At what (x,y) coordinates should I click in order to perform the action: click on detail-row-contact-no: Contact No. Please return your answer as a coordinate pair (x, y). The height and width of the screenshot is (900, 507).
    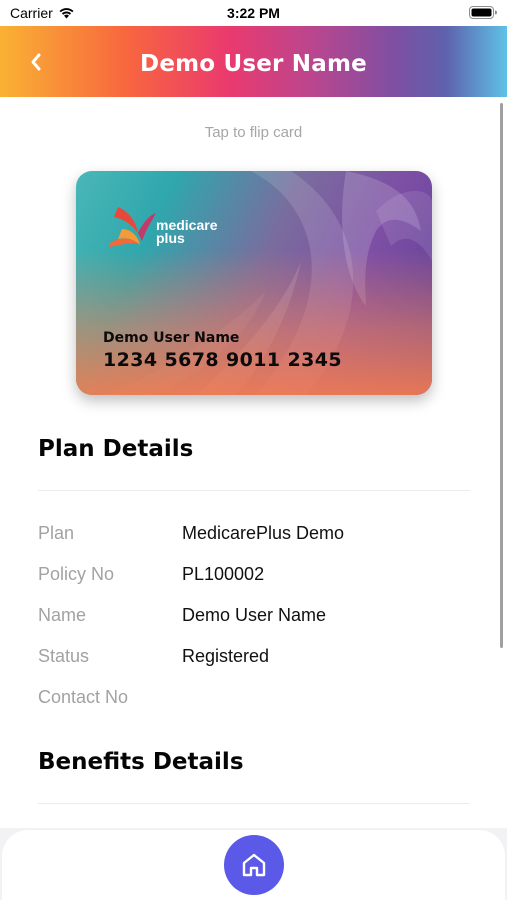
    Looking at the image, I should click on (258, 701).